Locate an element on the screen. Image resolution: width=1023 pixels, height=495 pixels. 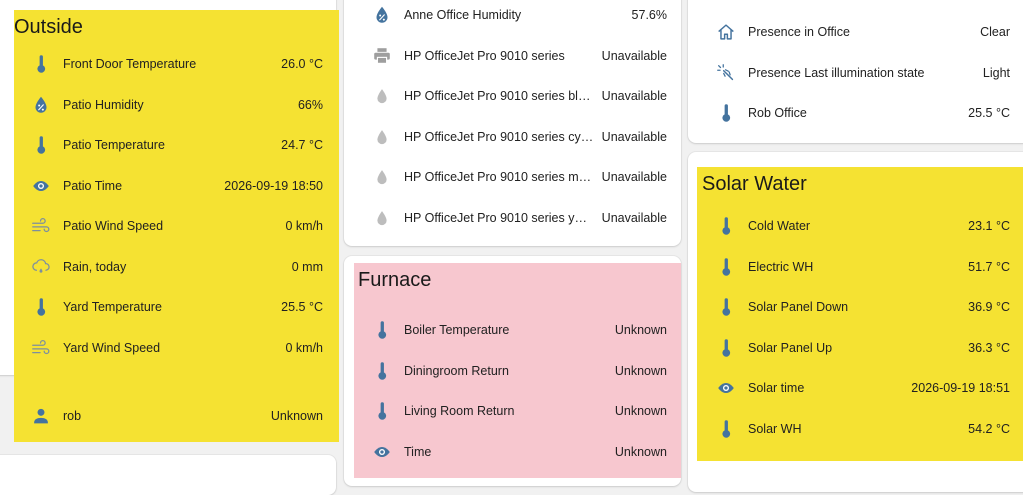
entity-state: 26.0 °C is located at coordinates (302, 64).